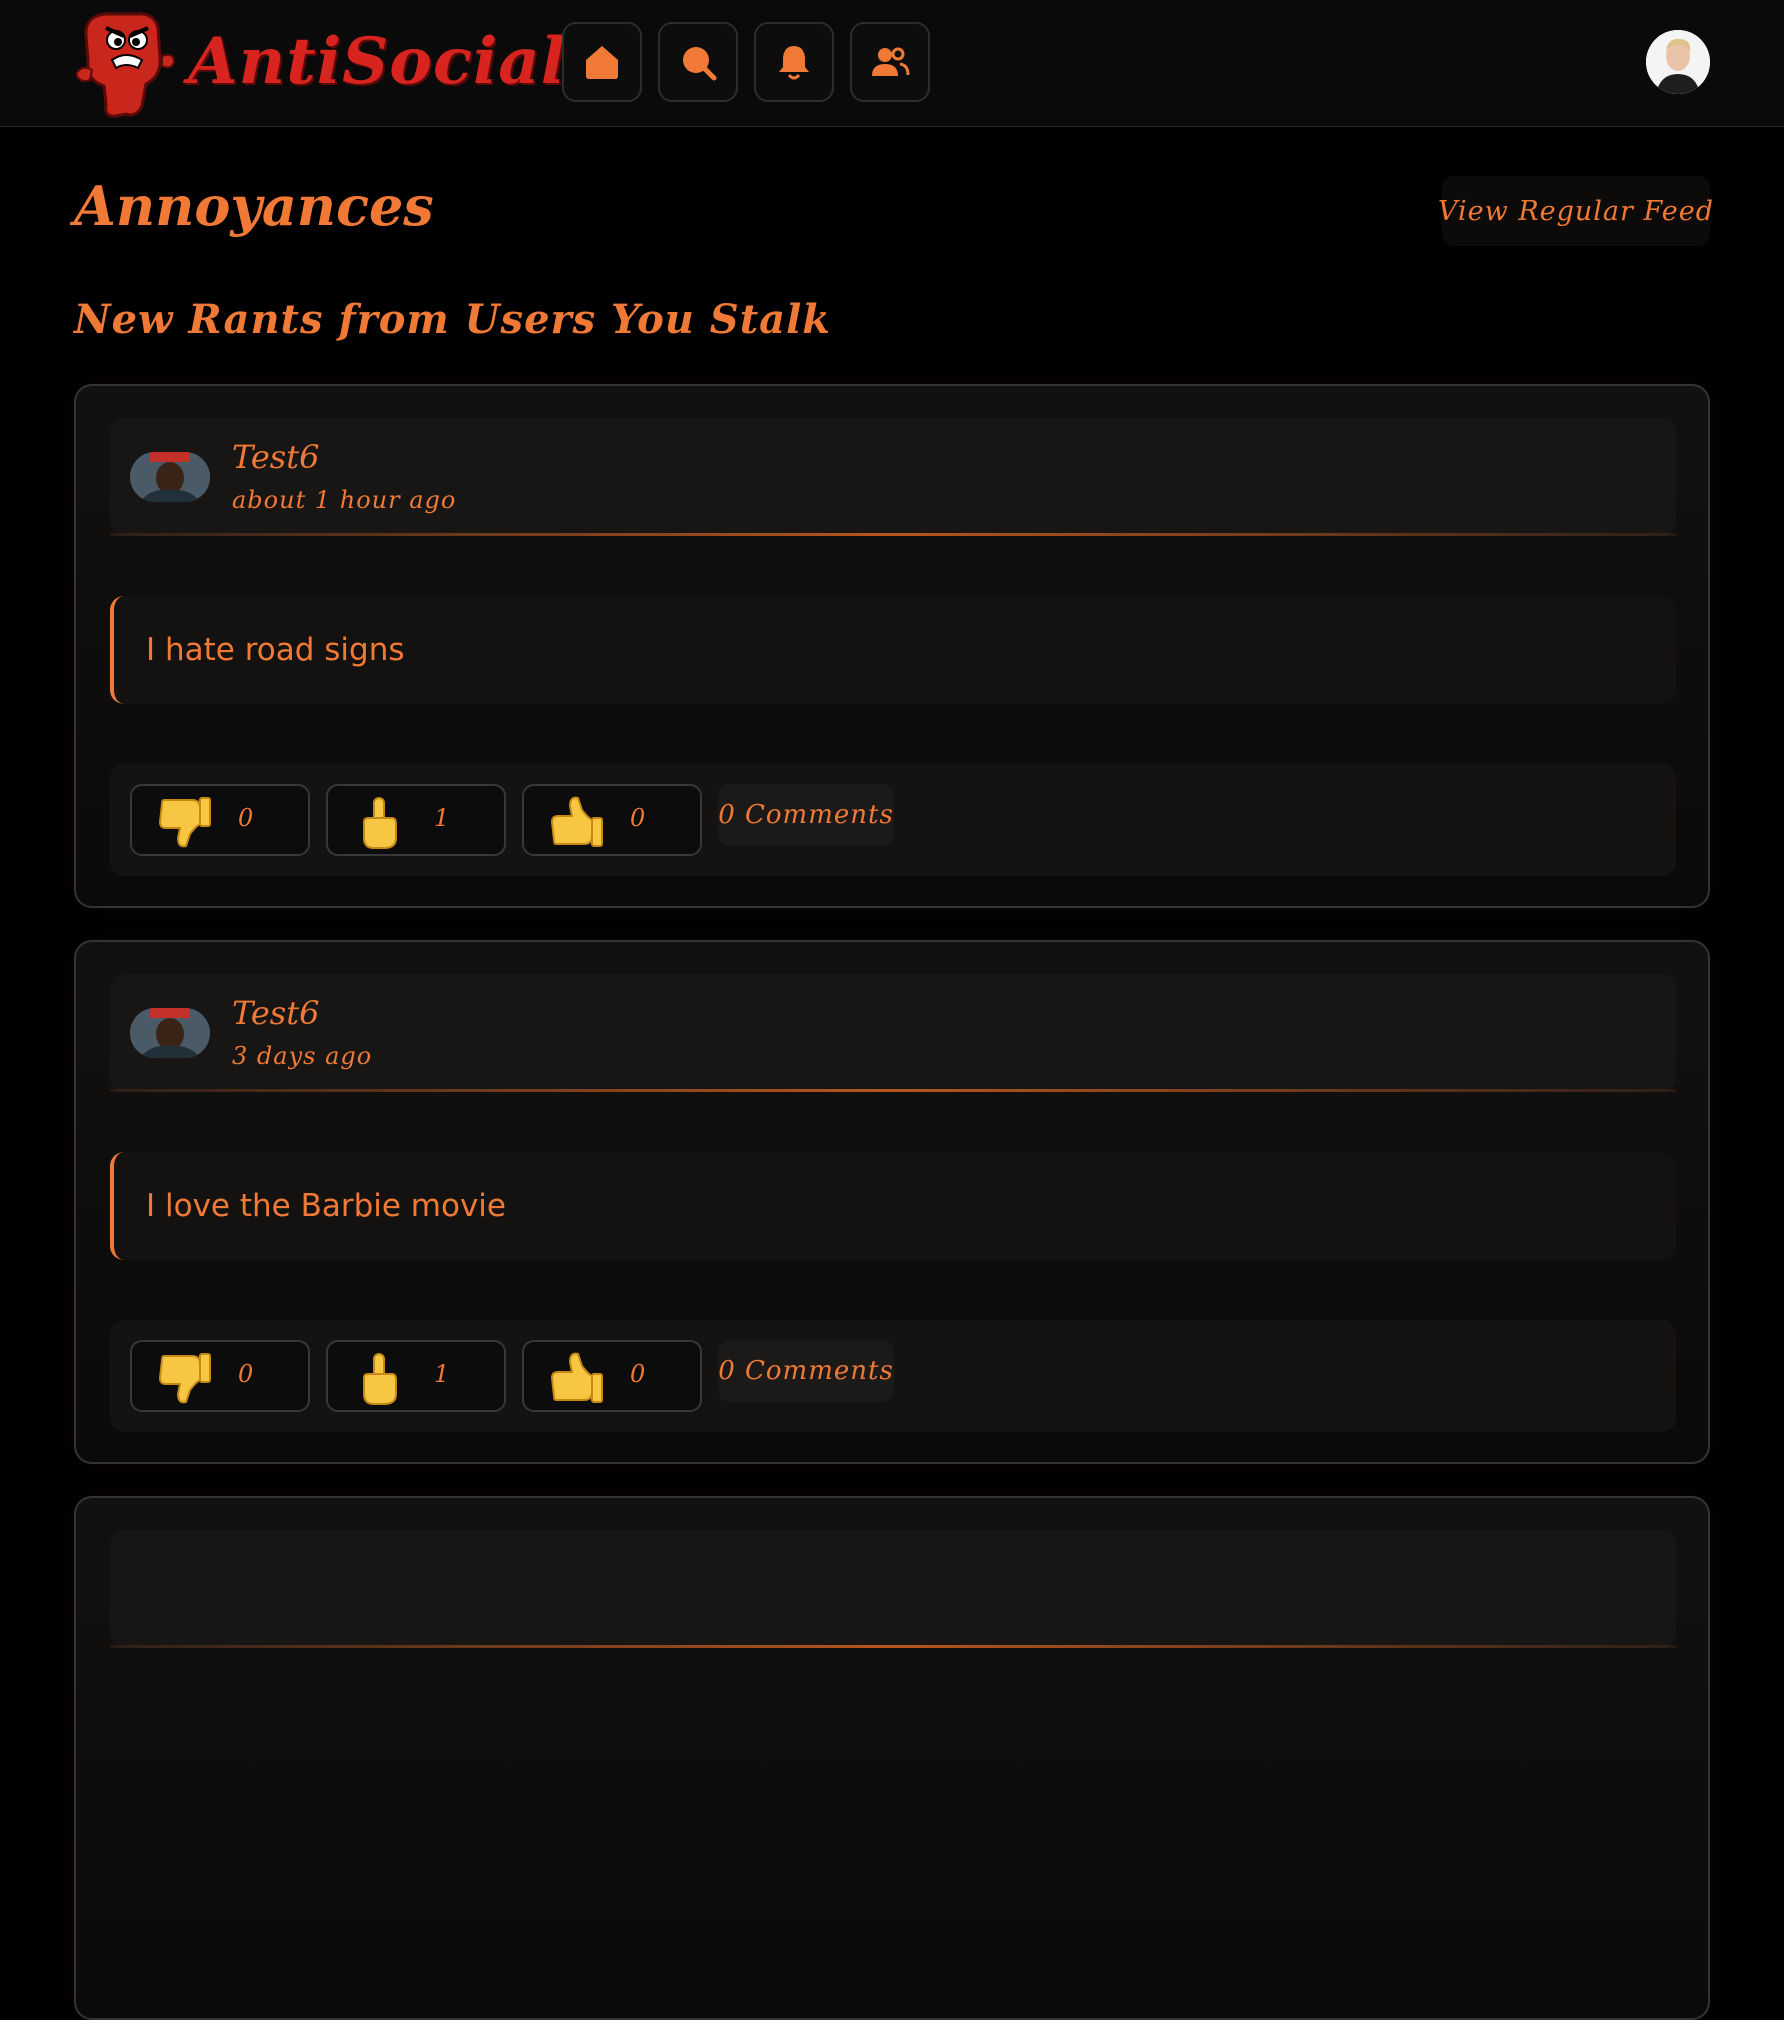  I want to click on bell-icon, so click(794, 63).